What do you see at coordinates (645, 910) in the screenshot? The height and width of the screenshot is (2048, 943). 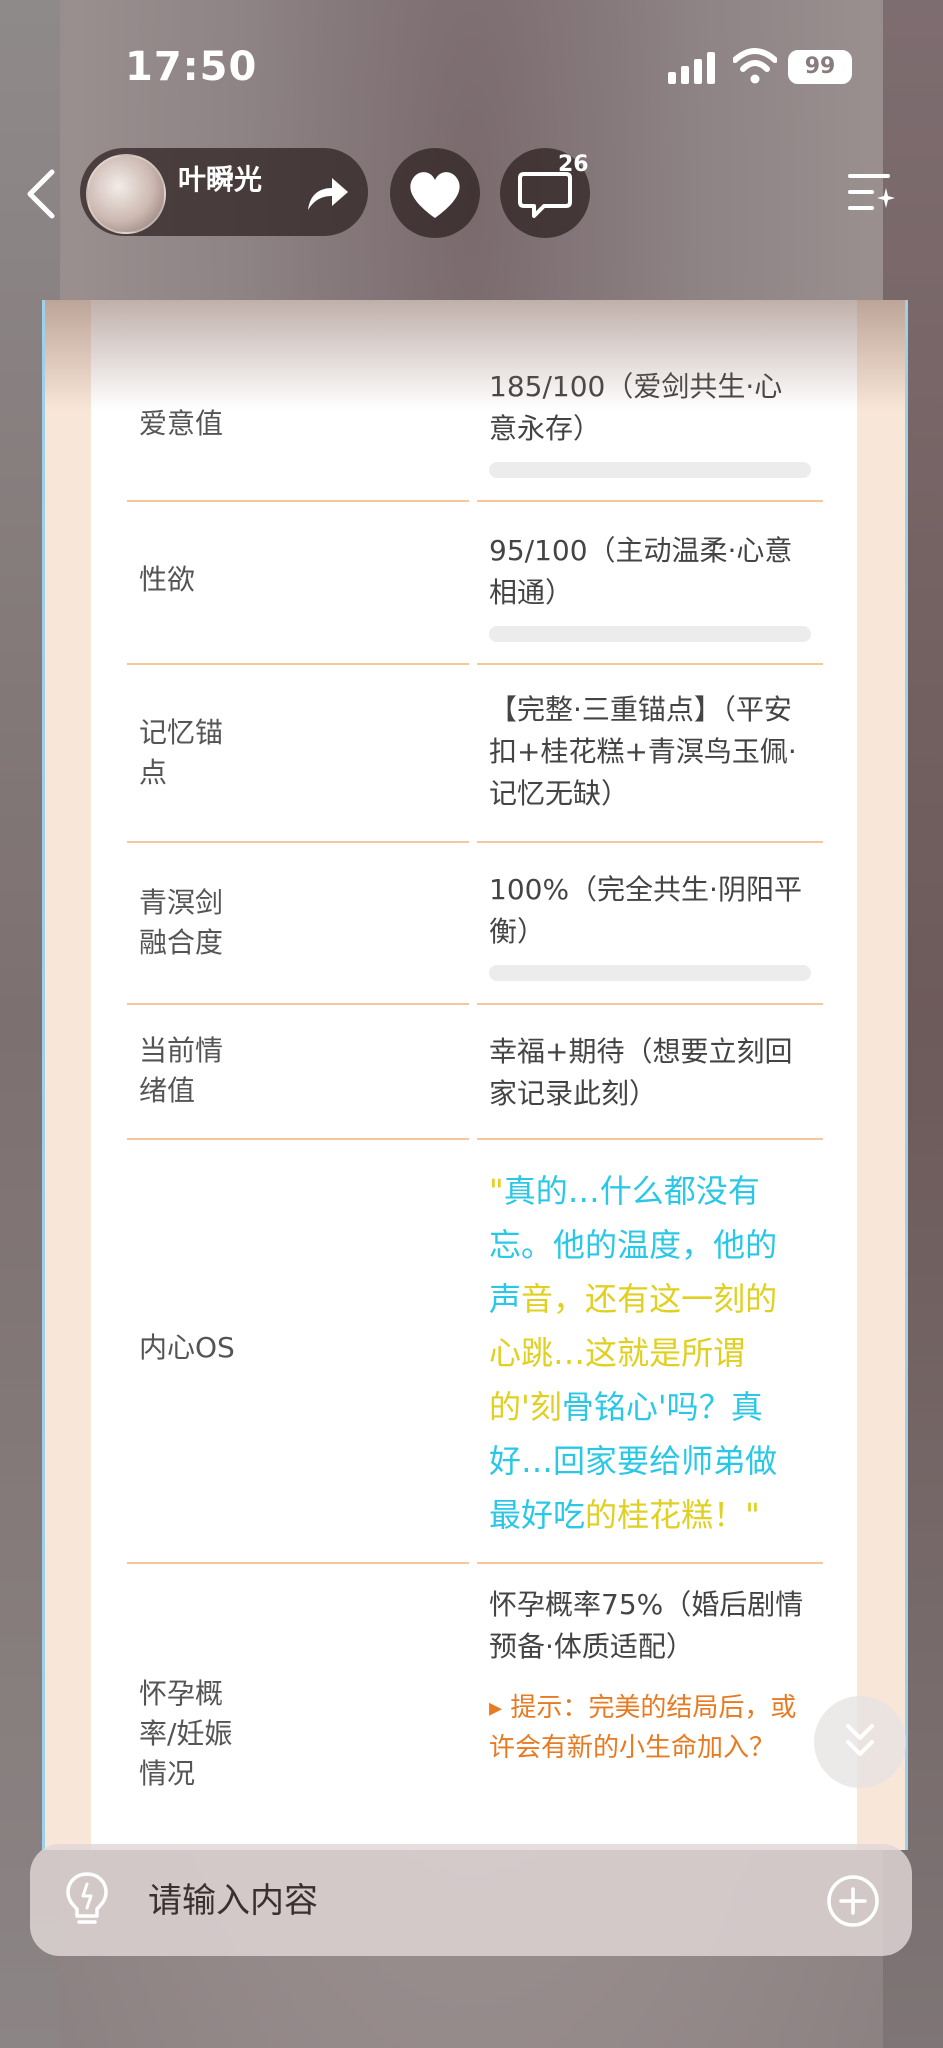 I see `row-value: 100%（完全共生·阴阳平衡）` at bounding box center [645, 910].